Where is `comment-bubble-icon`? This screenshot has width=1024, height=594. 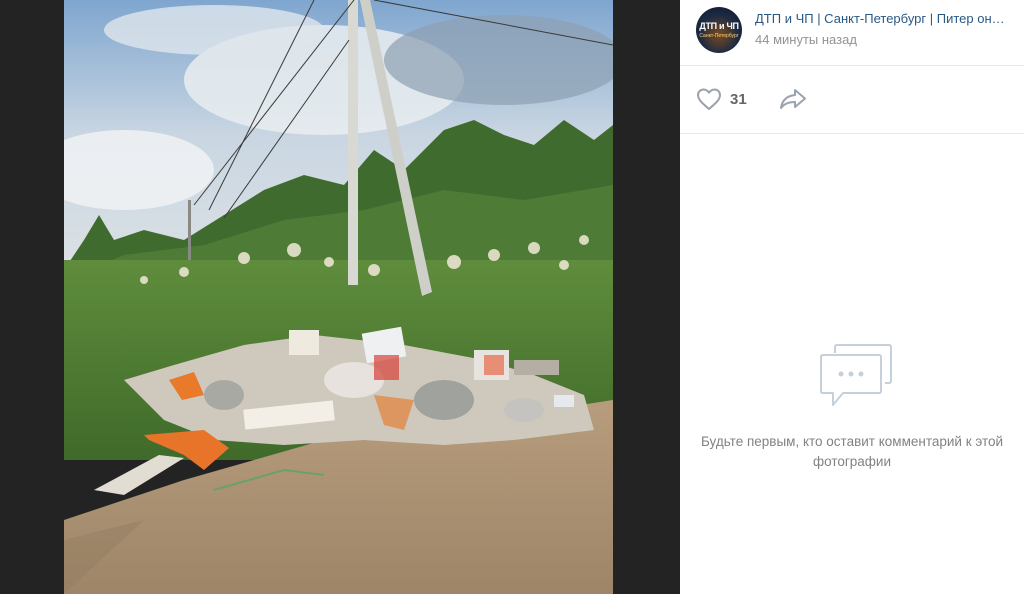
comment-bubble-icon is located at coordinates (856, 375).